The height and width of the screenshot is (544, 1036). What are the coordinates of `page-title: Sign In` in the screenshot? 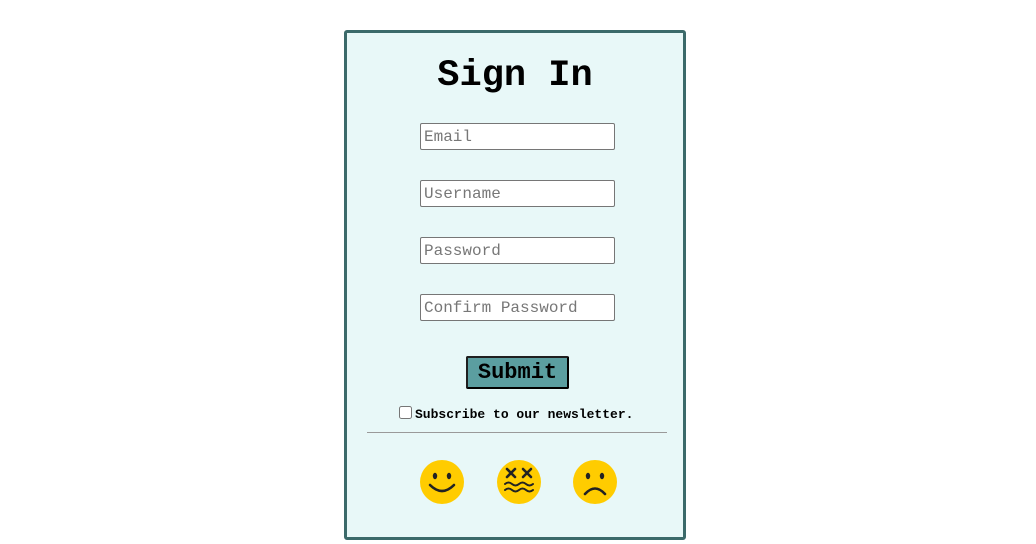 It's located at (515, 76).